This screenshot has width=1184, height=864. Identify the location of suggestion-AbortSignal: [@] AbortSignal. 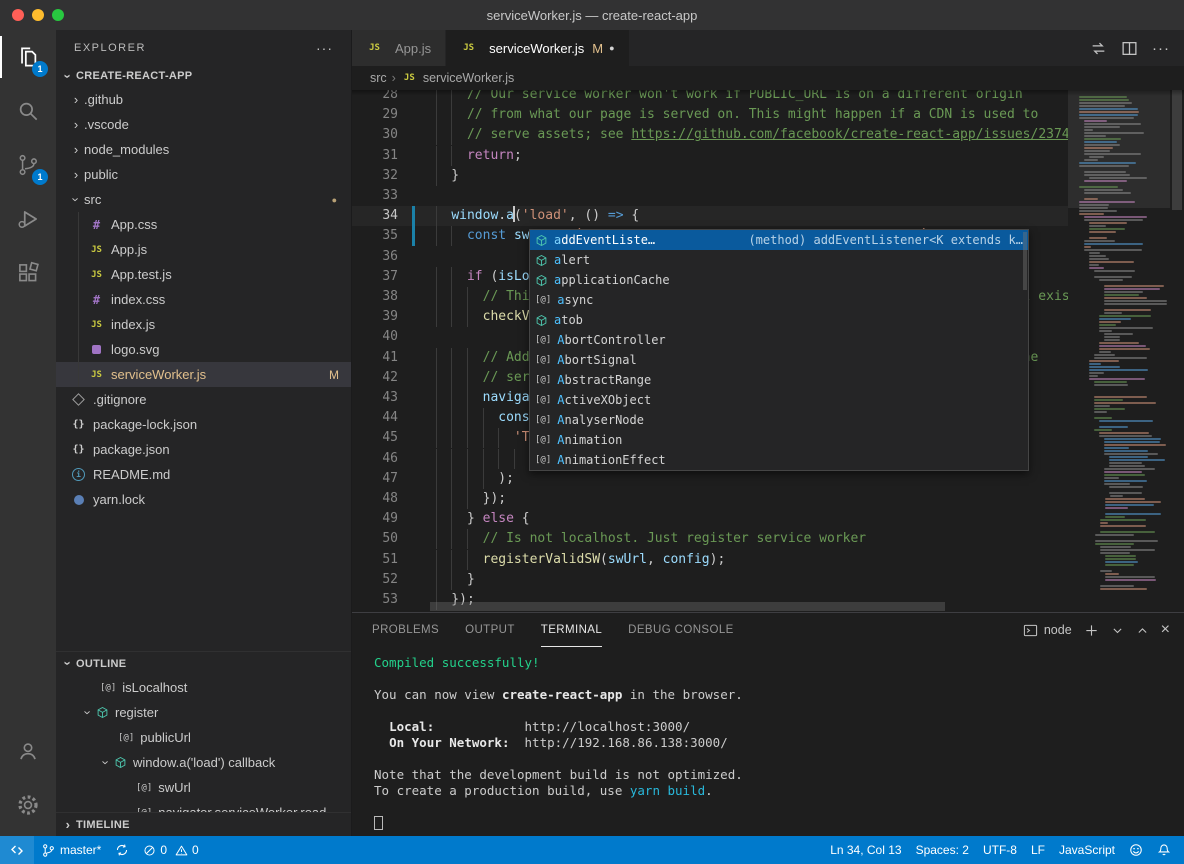
(779, 360).